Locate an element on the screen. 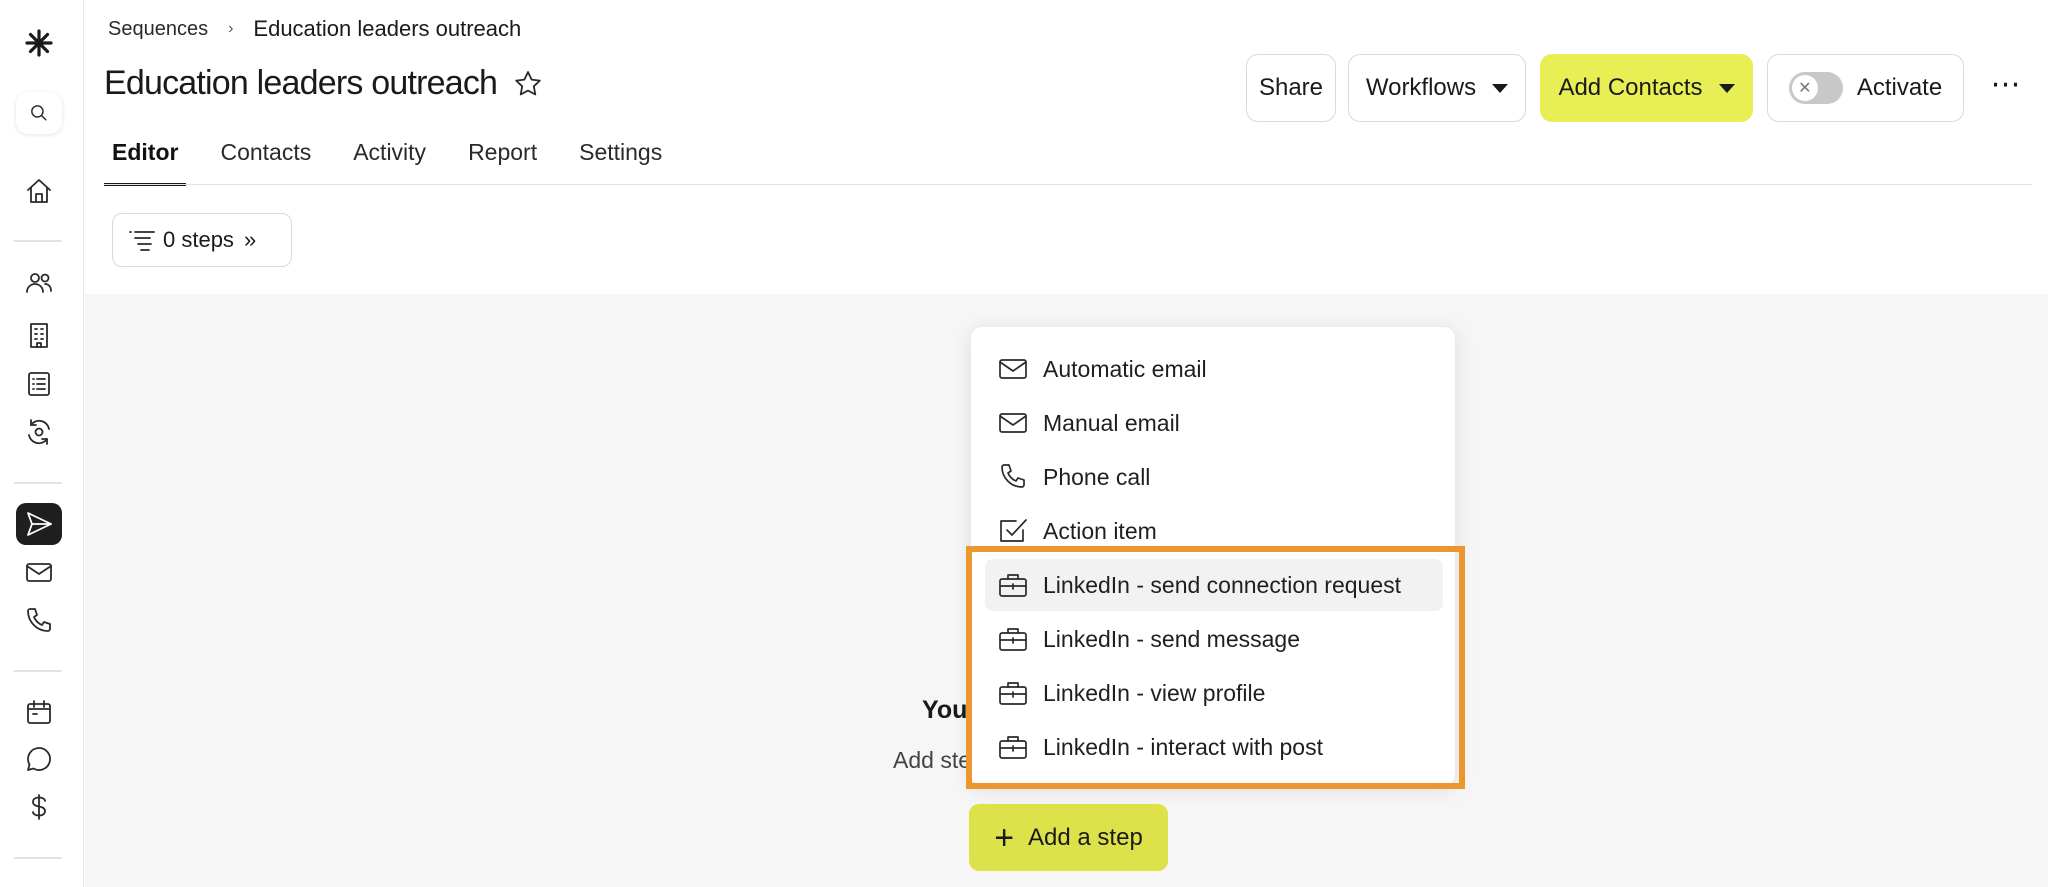  chevron-double-right-icon: » is located at coordinates (250, 239).